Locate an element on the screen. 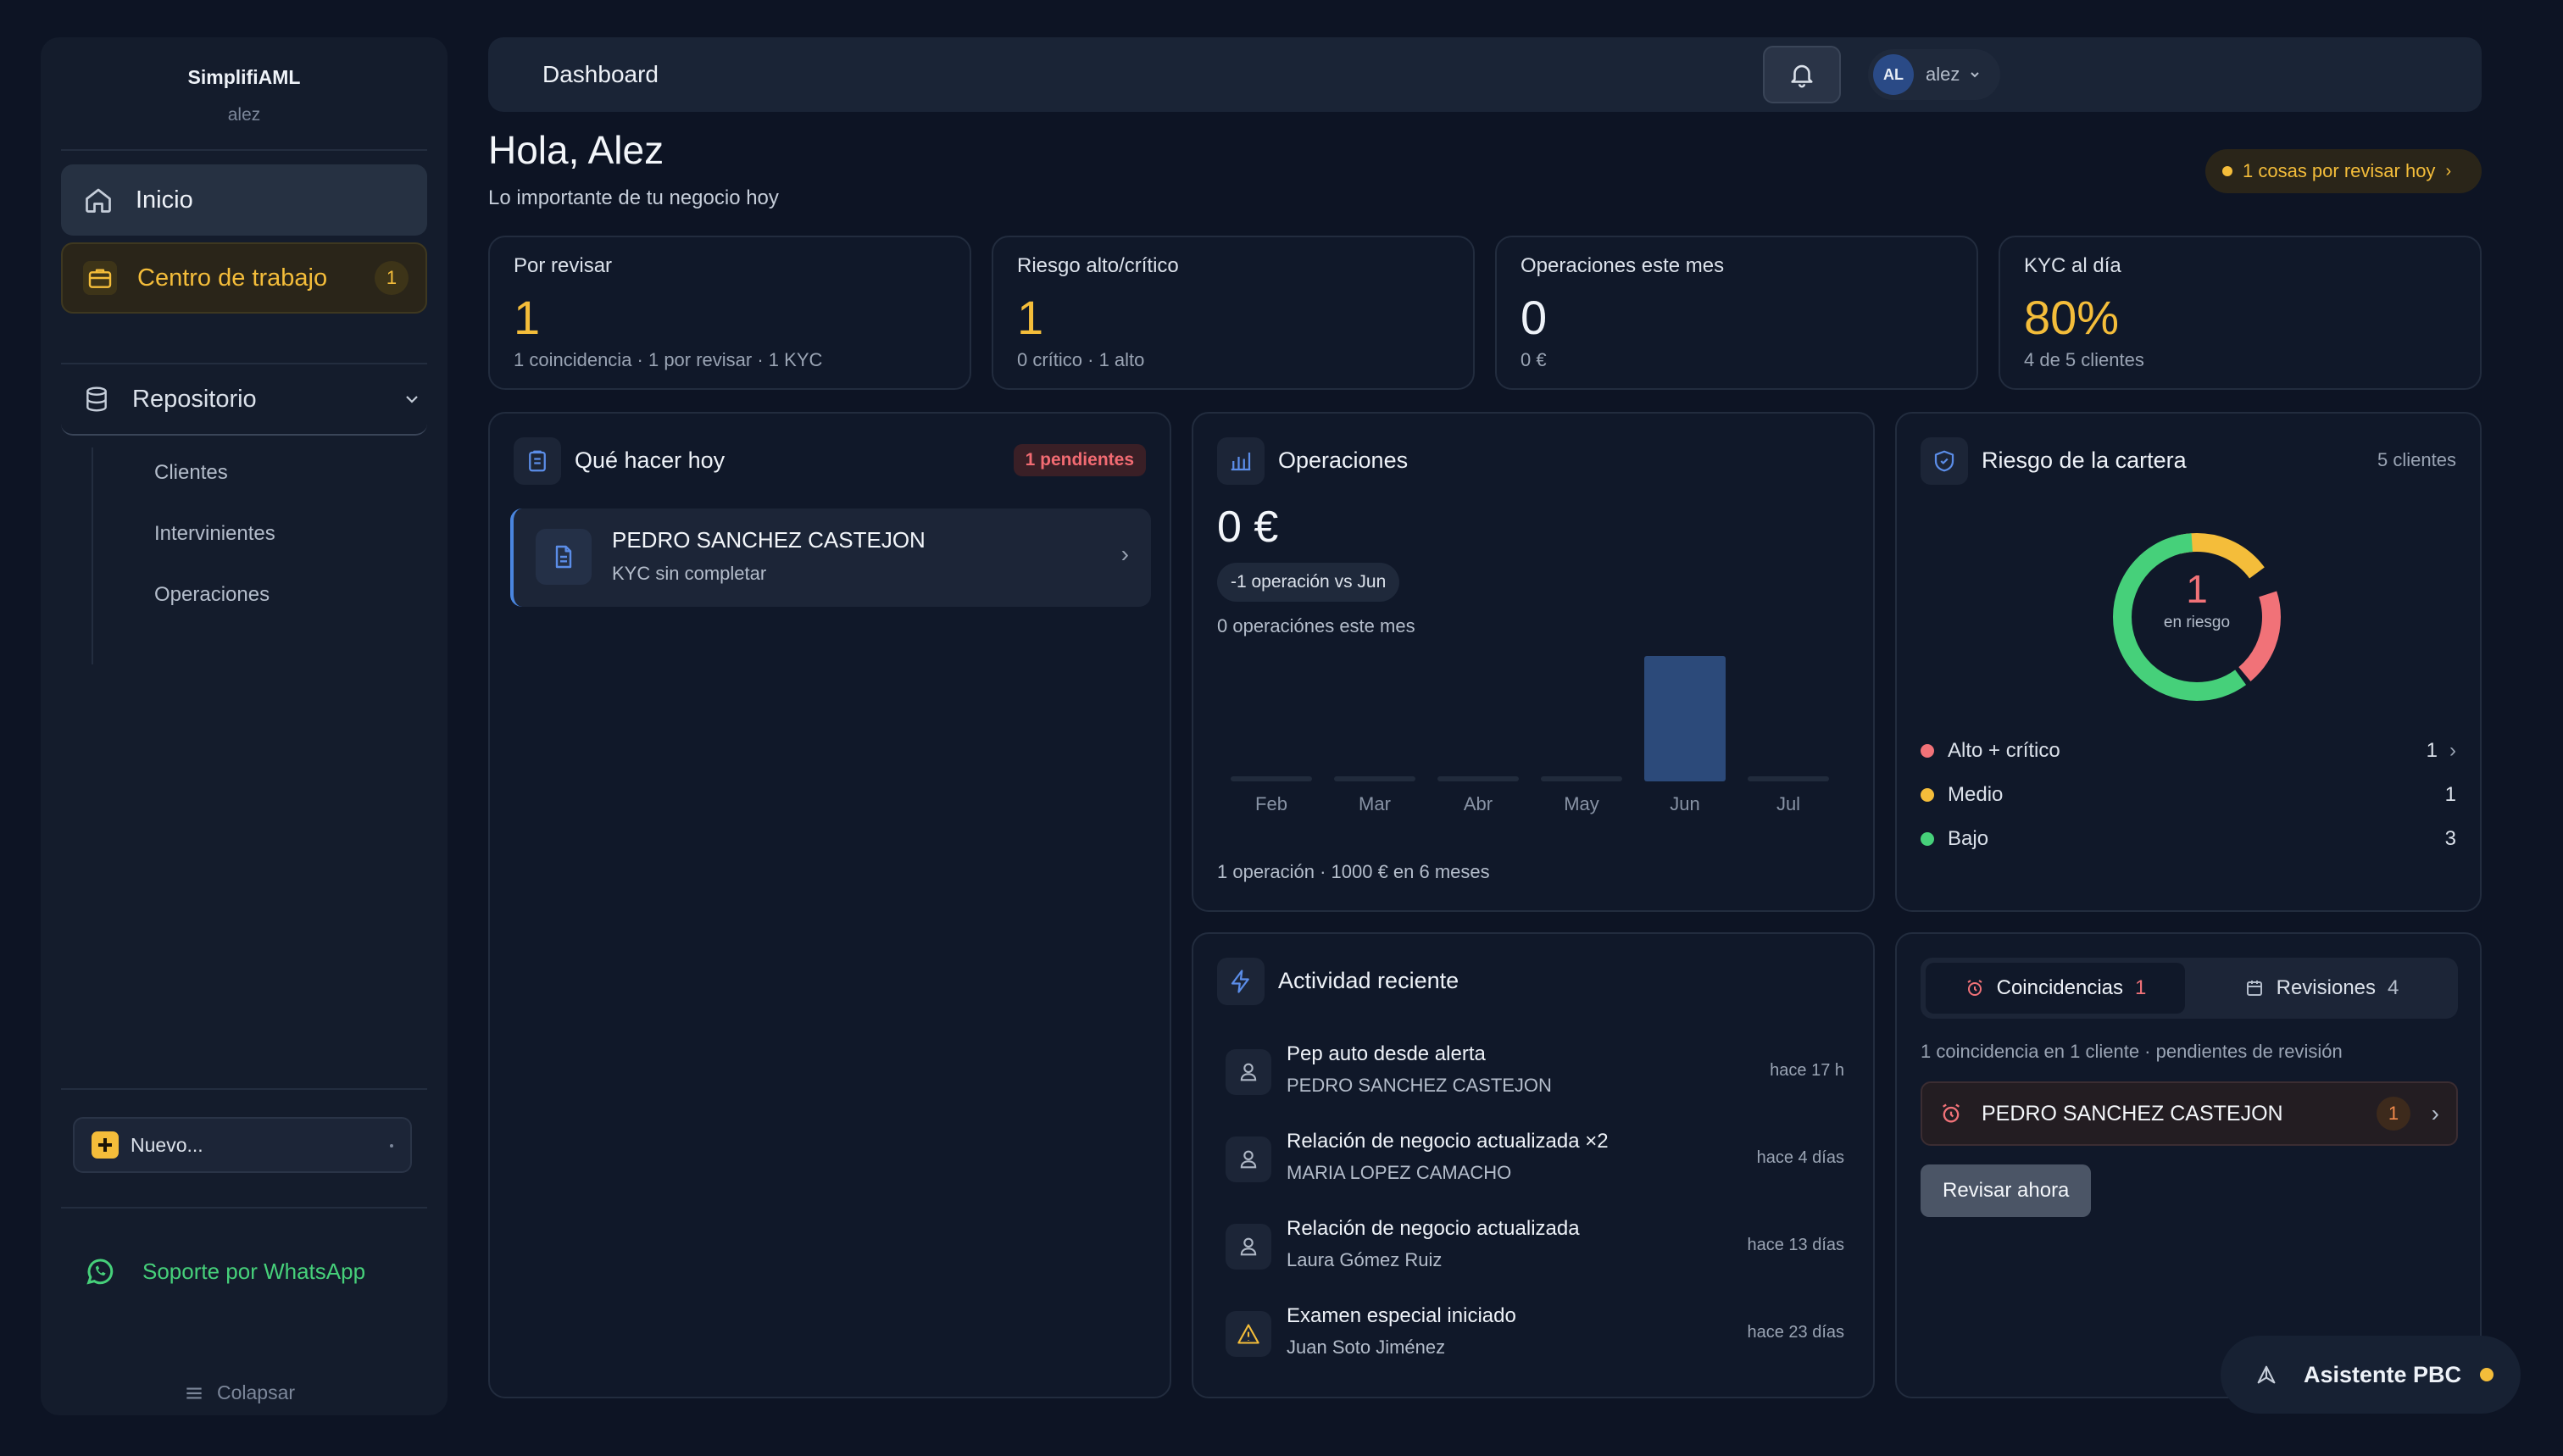 The height and width of the screenshot is (1456, 2563). kpi-card-kyc: KYC al día 80% 4 de 5 clientes is located at coordinates (2240, 313).